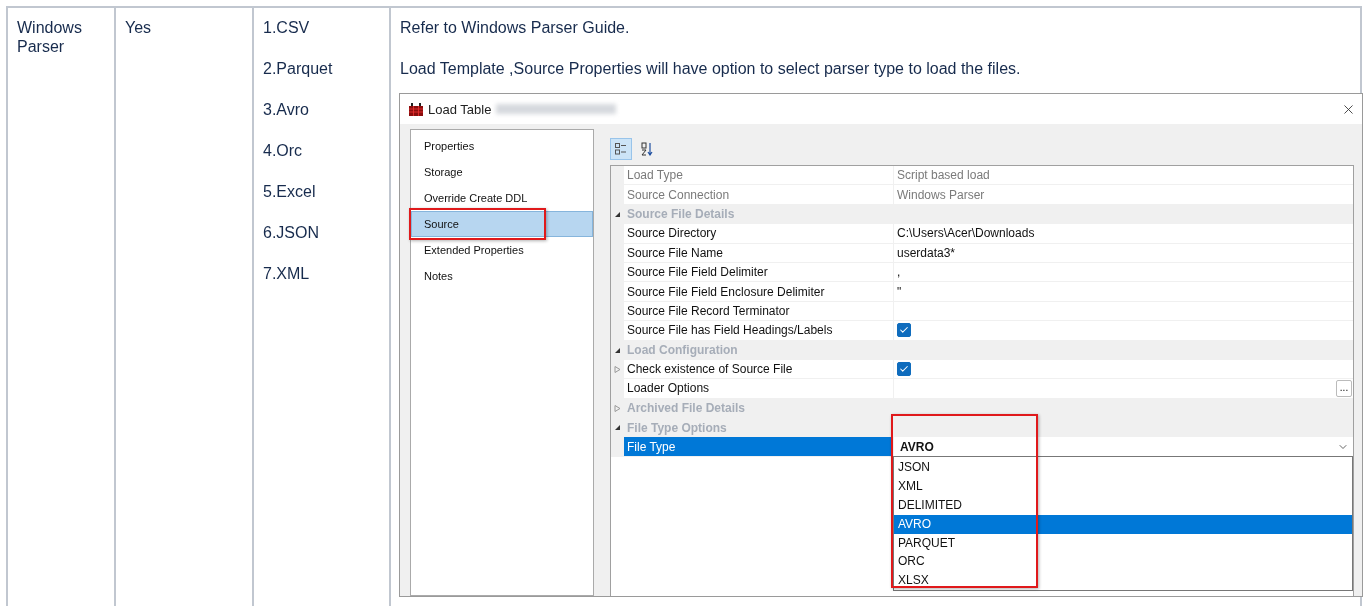 This screenshot has width=1364, height=606. I want to click on dropdown-option: ORC, so click(1123, 562).